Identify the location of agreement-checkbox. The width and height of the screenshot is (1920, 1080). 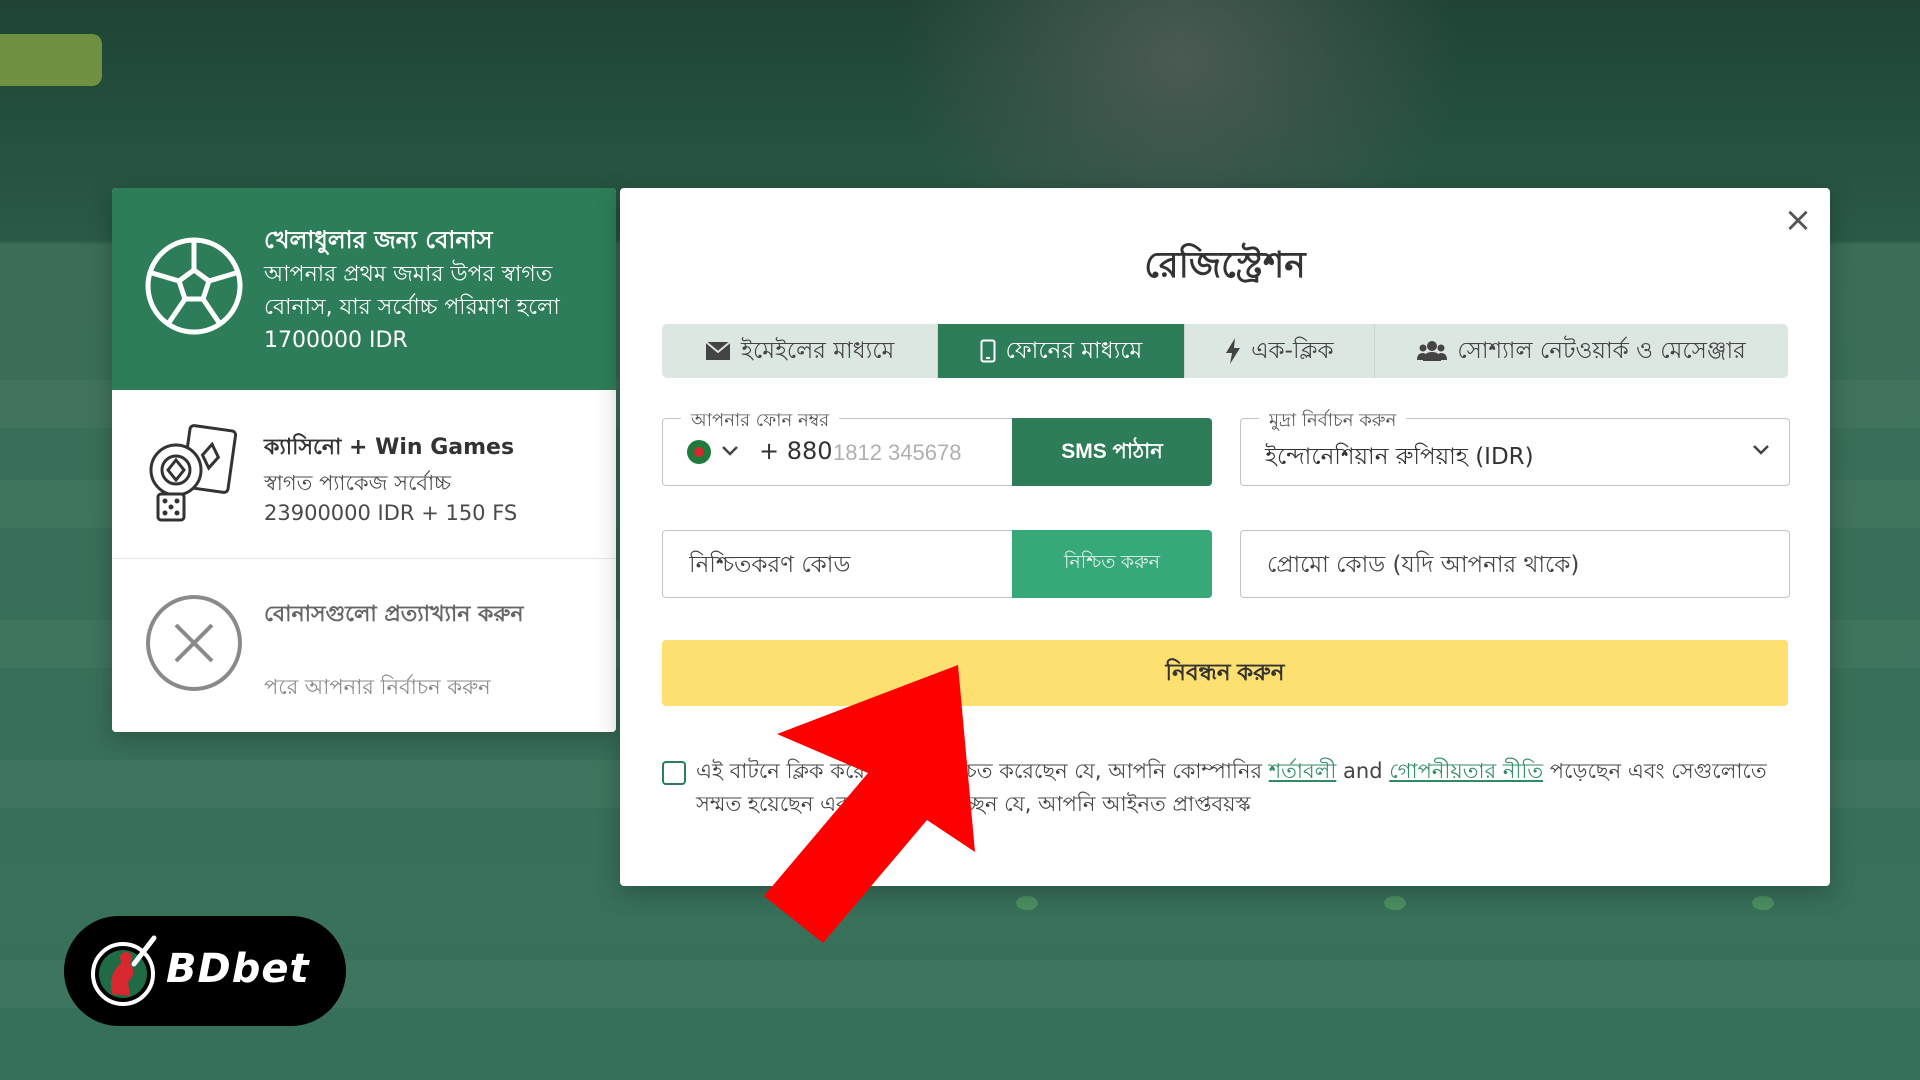
(674, 773).